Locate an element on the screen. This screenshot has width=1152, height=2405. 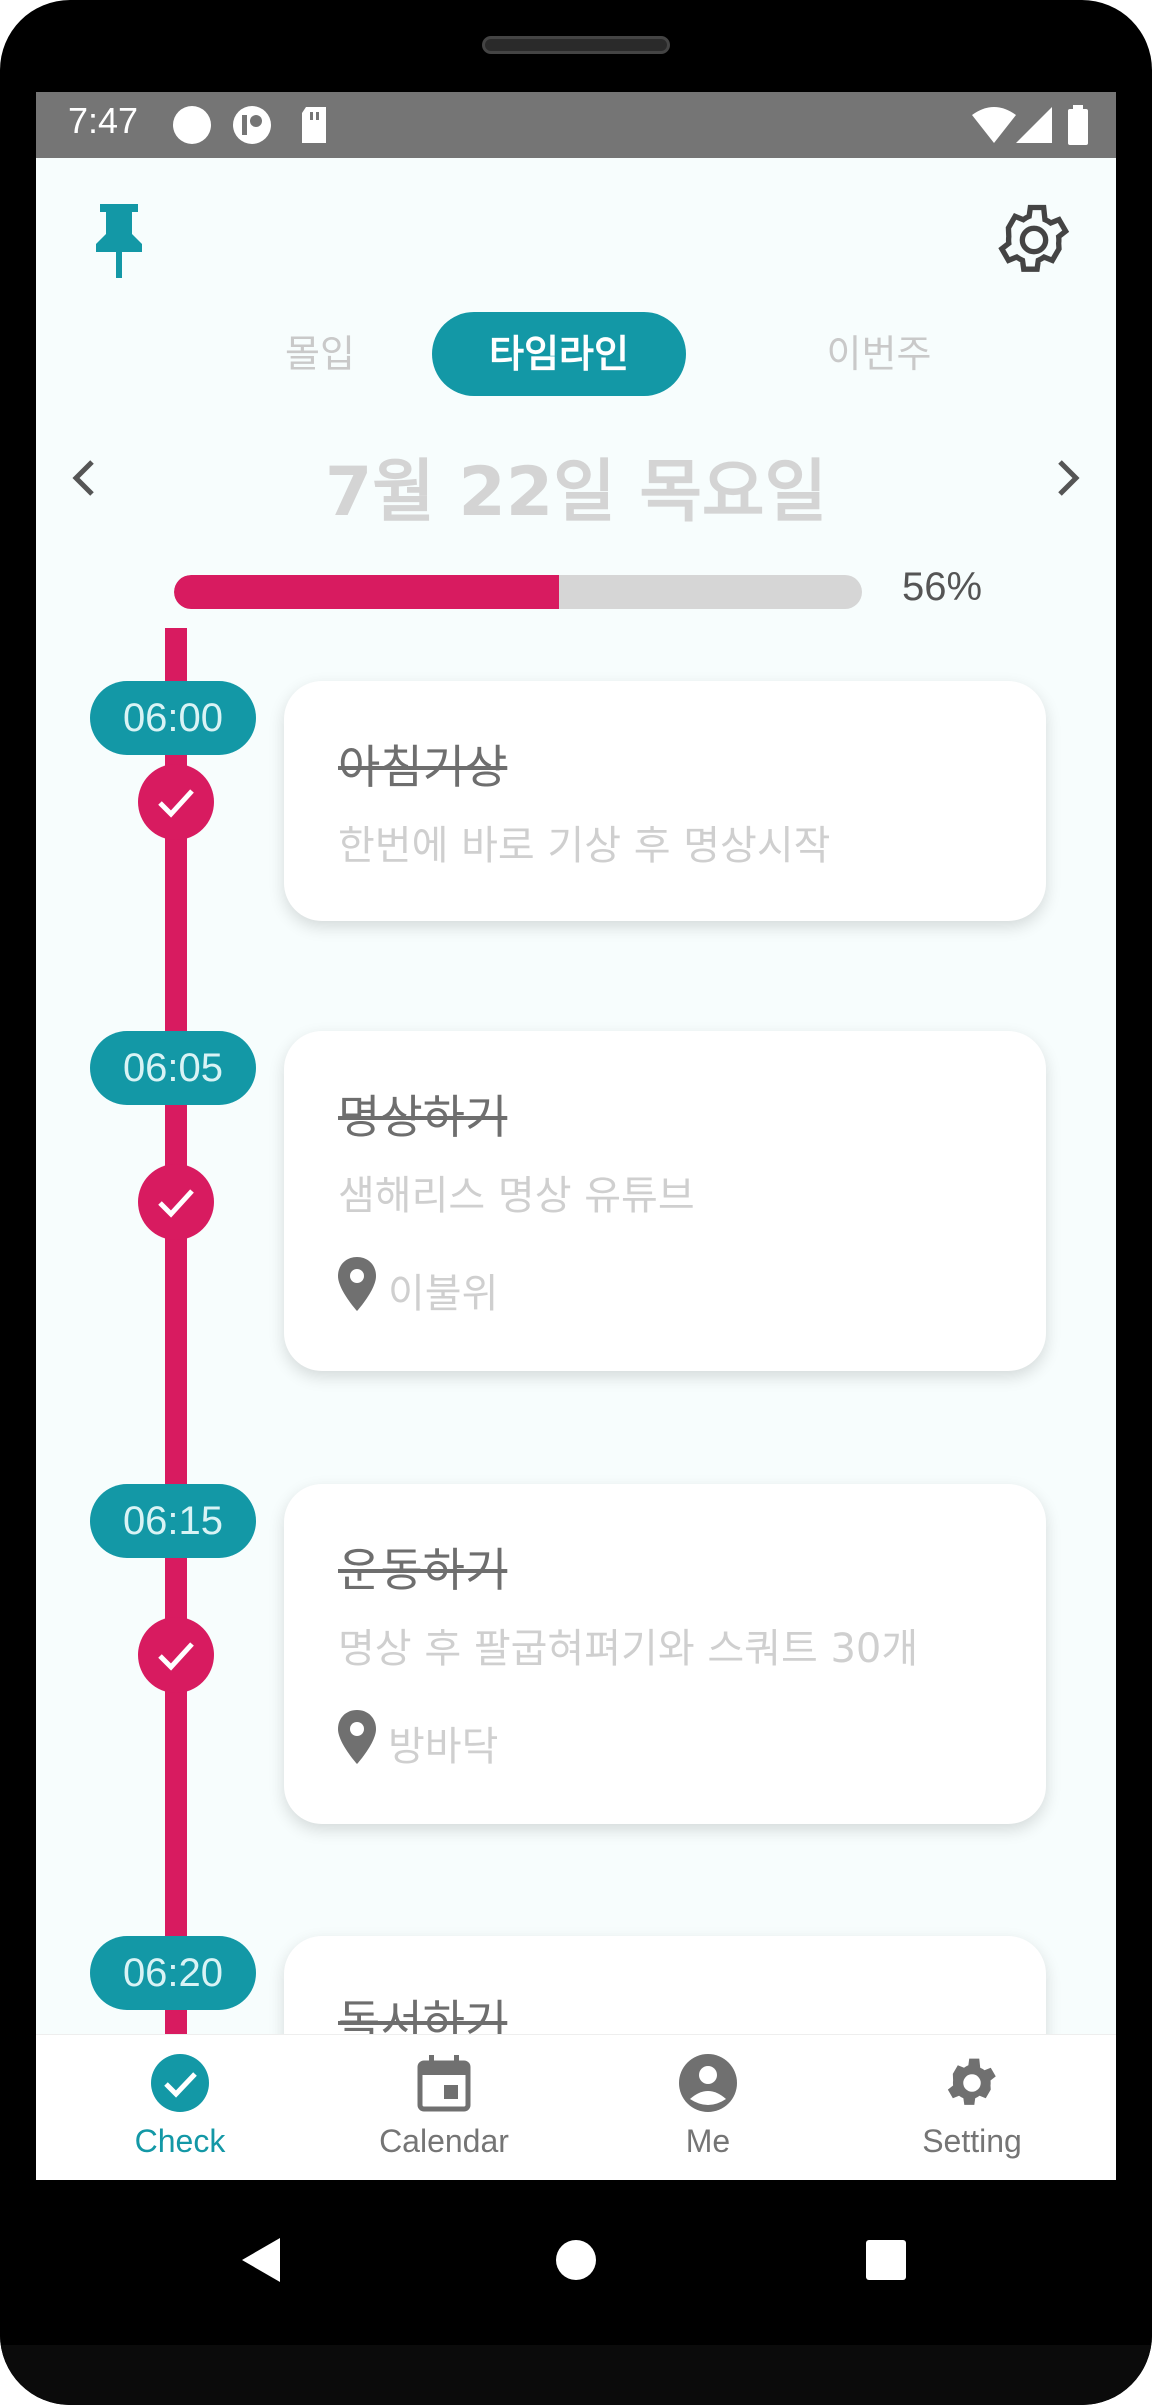
nav-check: Check is located at coordinates (180, 2107).